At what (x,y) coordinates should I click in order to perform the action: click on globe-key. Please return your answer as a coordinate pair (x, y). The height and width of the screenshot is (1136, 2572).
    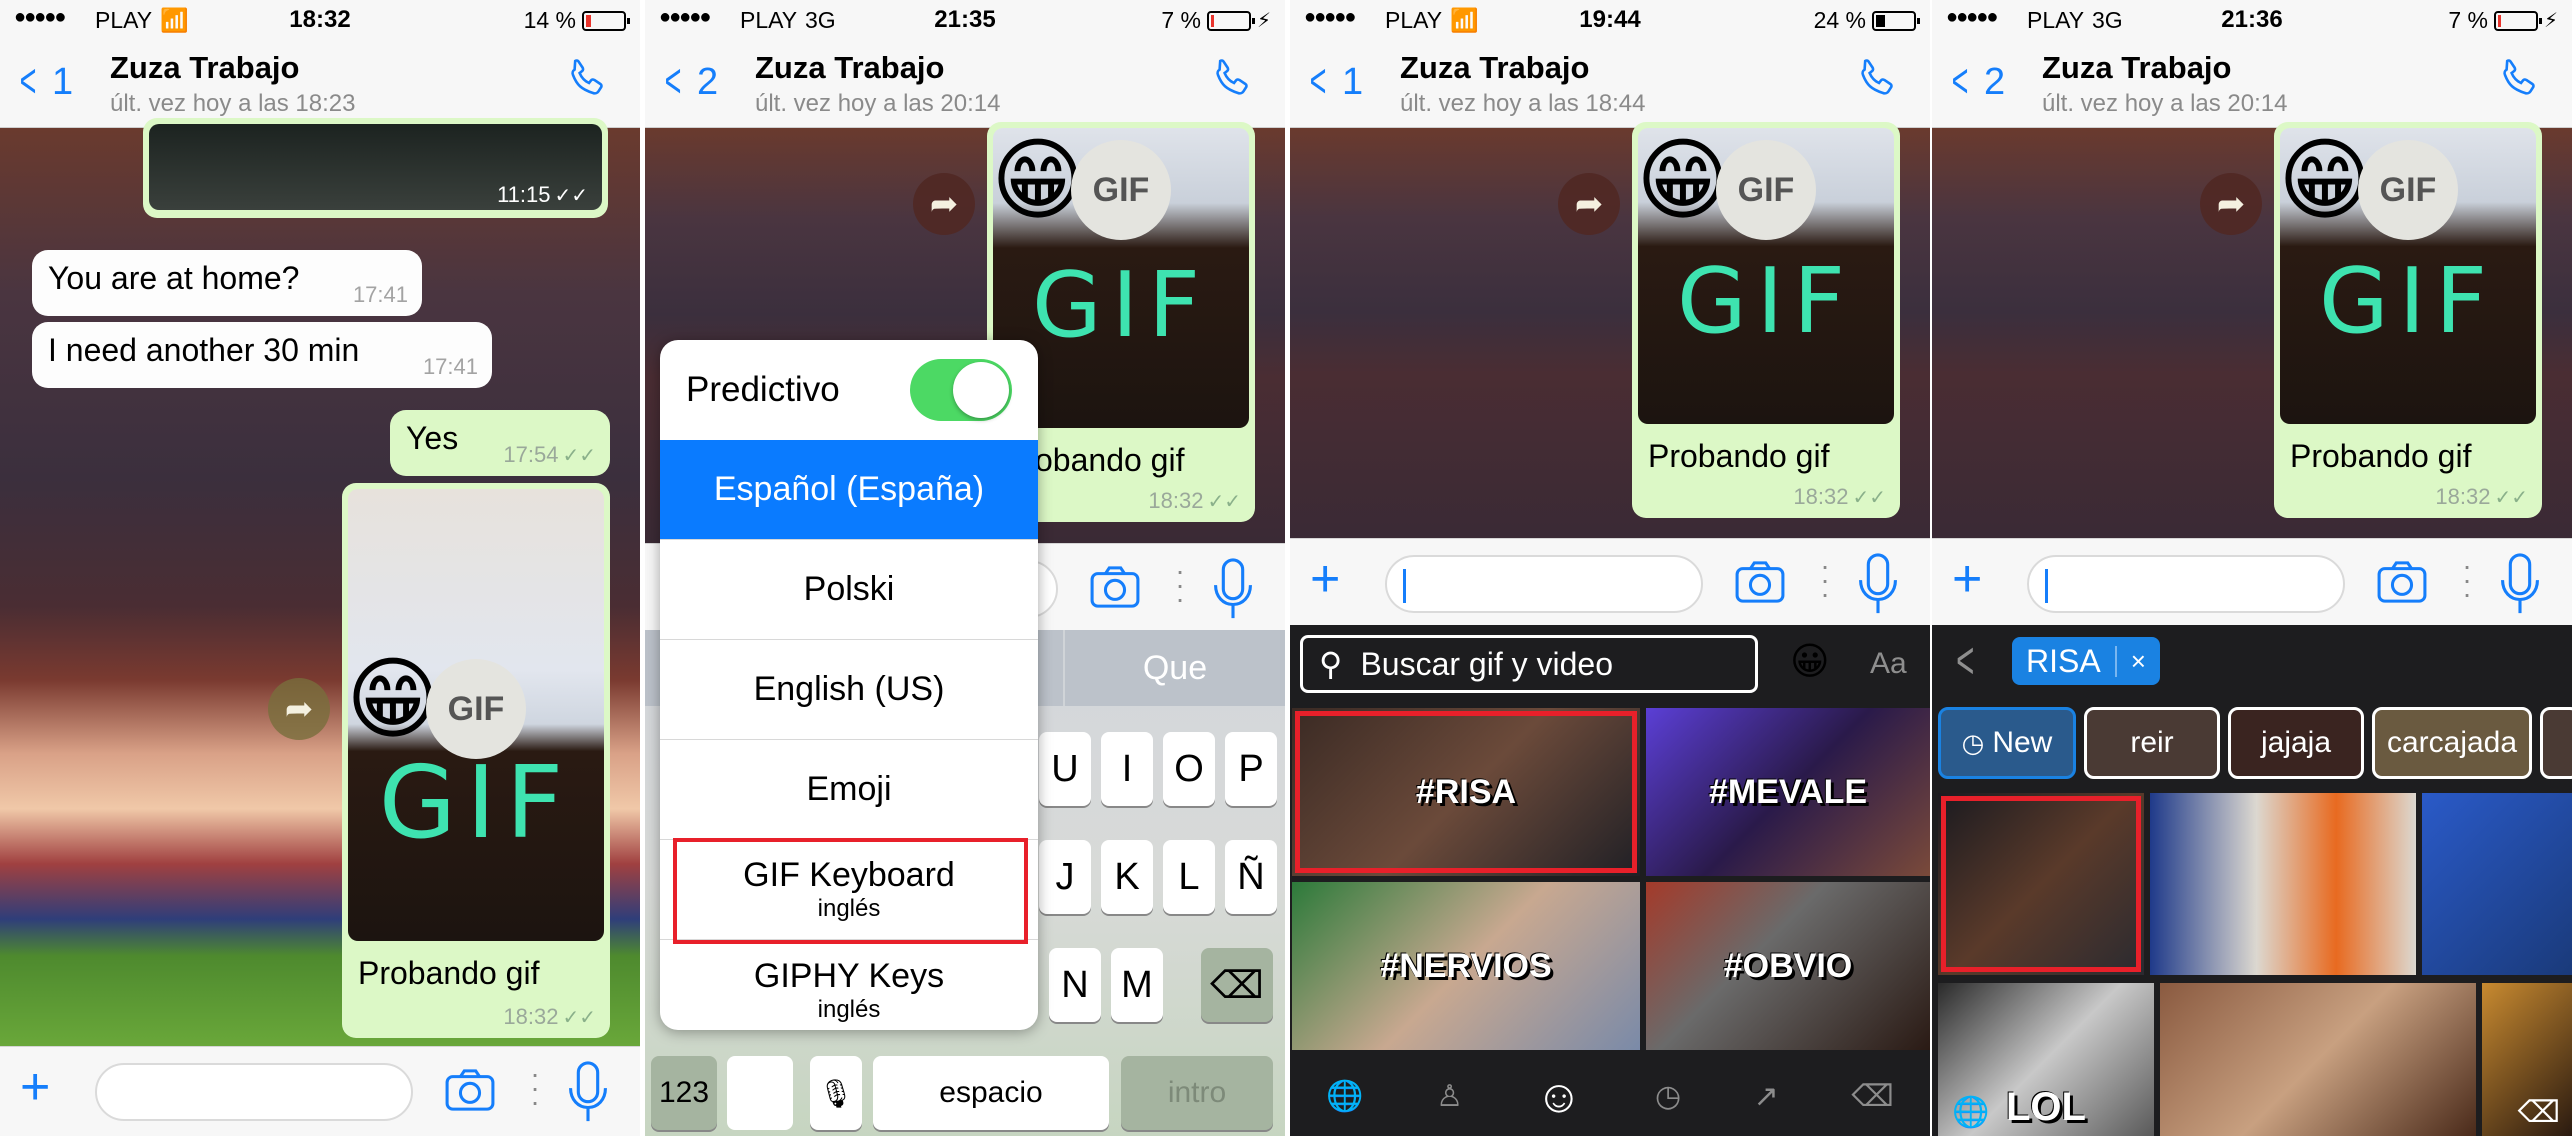
    Looking at the image, I should click on (760, 1093).